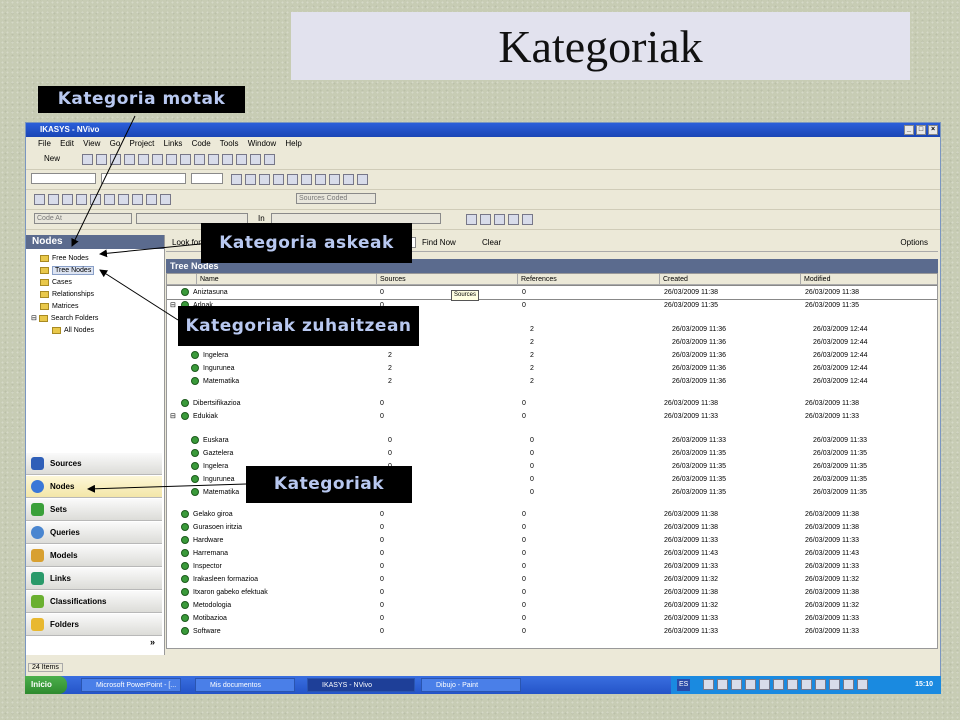 This screenshot has width=960, height=720. I want to click on arrow-cats, so click(167, 488).